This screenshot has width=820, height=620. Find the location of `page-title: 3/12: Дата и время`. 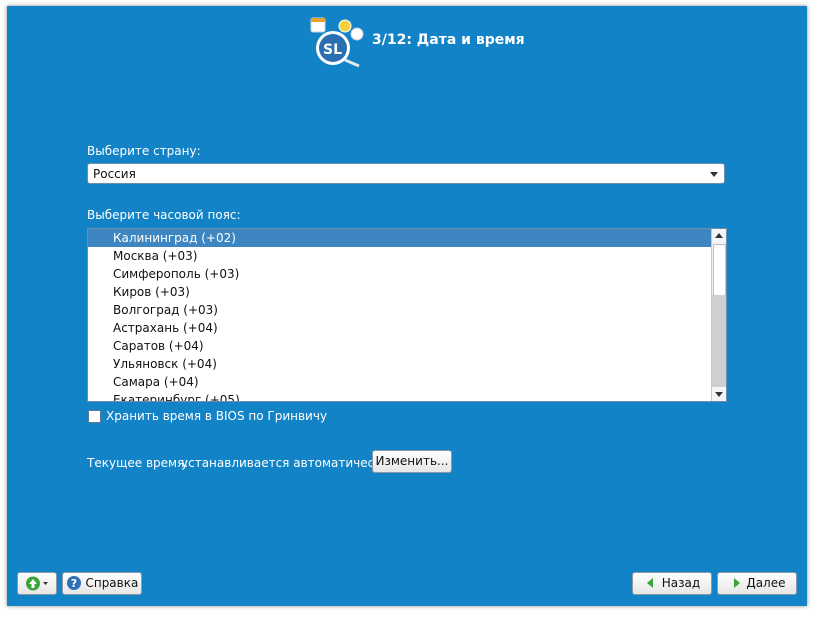

page-title: 3/12: Дата и время is located at coordinates (448, 40).